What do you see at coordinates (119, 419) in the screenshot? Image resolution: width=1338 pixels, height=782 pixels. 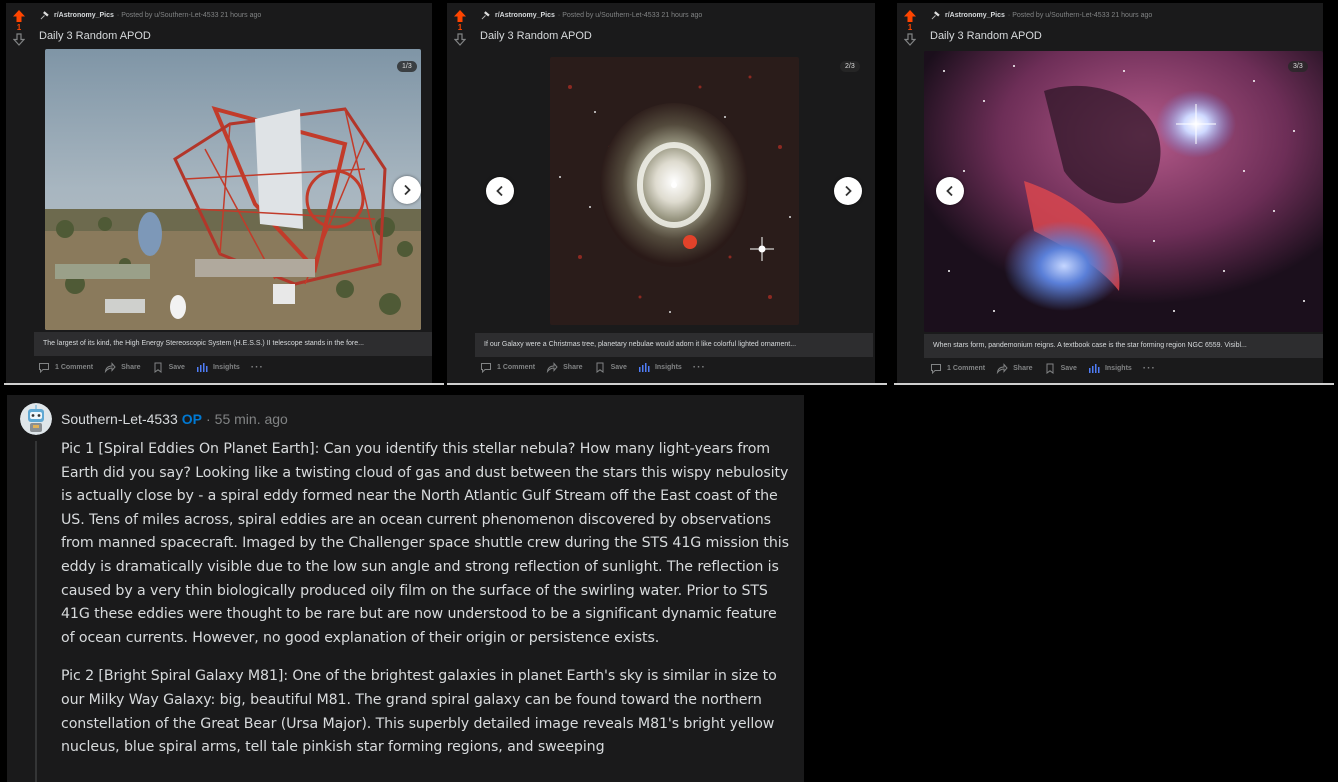 I see `comment-author: Southern-Let-4533` at bounding box center [119, 419].